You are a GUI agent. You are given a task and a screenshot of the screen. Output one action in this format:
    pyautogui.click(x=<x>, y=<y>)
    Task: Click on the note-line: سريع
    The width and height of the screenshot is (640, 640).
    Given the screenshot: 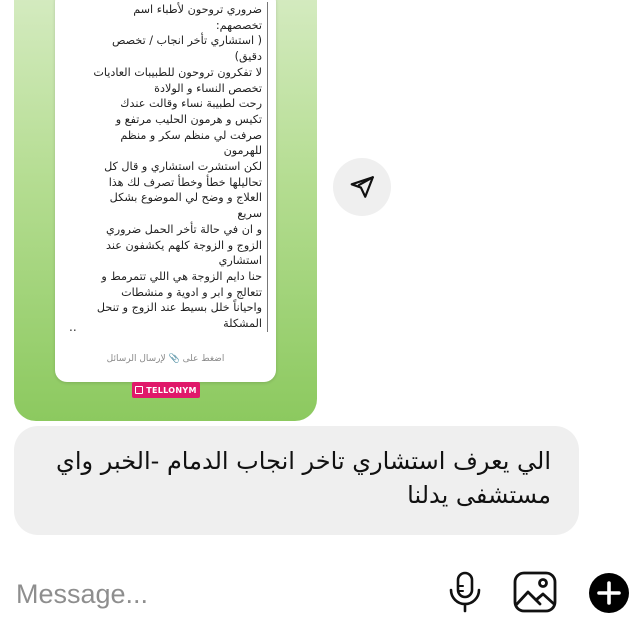 What is the action you would take?
    pyautogui.click(x=249, y=214)
    